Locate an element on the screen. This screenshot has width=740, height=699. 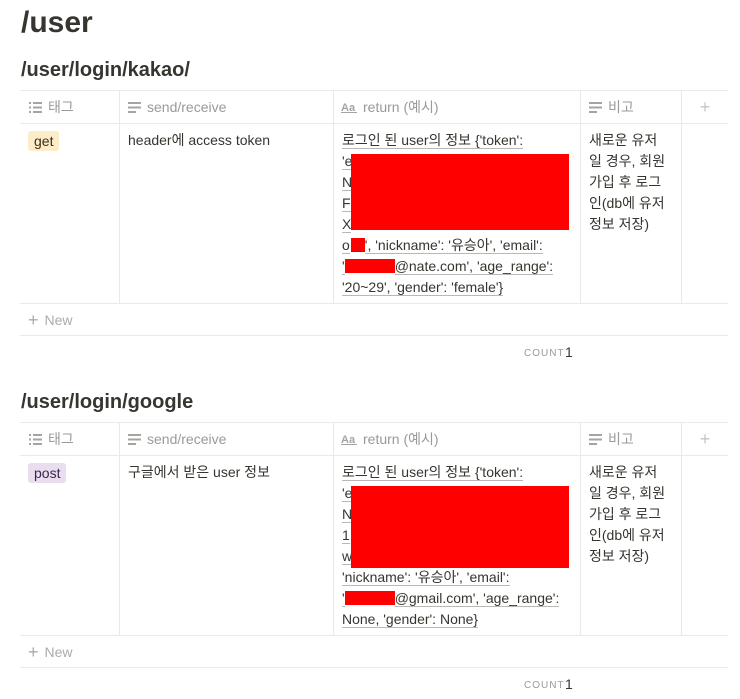
send-receive-cell: 구글에서 받은 user 정보 is located at coordinates (199, 472).